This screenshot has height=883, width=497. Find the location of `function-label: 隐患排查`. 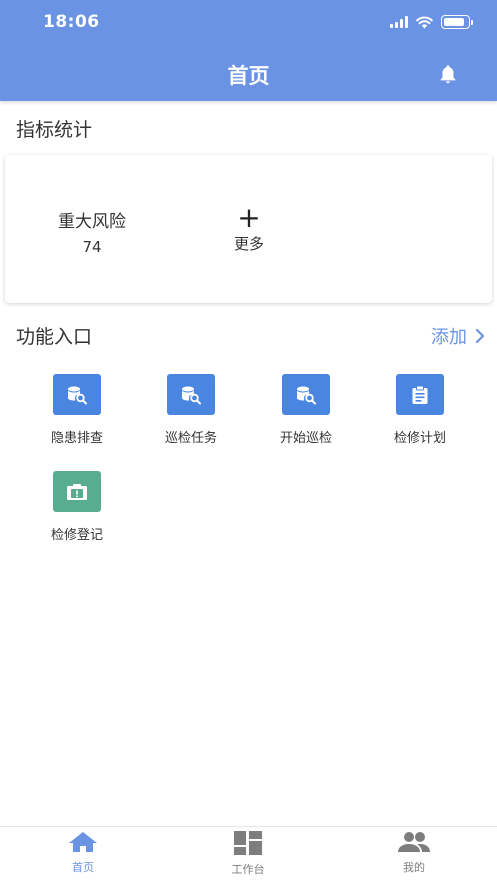

function-label: 隐患排查 is located at coordinates (76, 438).